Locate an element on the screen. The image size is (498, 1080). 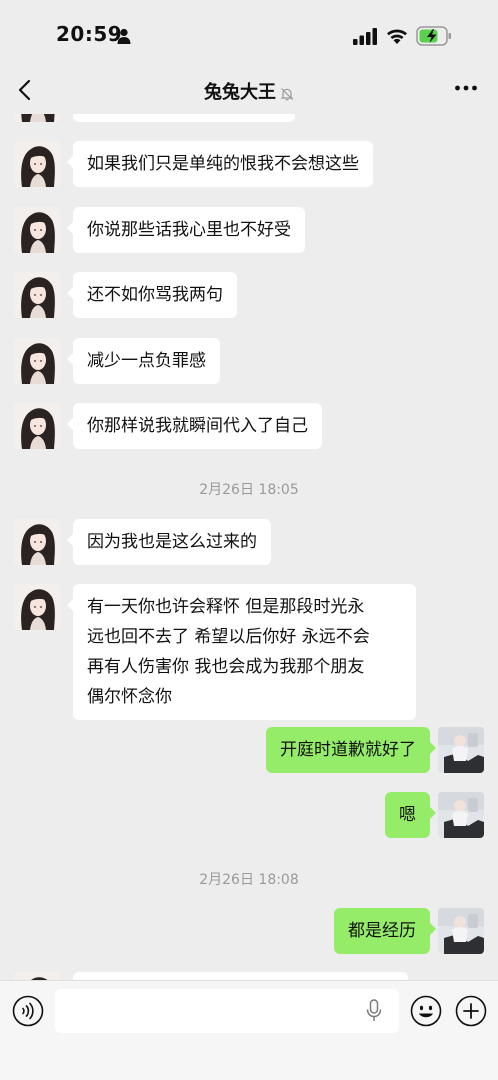
chat-title-container: 兔兔大王 is located at coordinates (249, 91).